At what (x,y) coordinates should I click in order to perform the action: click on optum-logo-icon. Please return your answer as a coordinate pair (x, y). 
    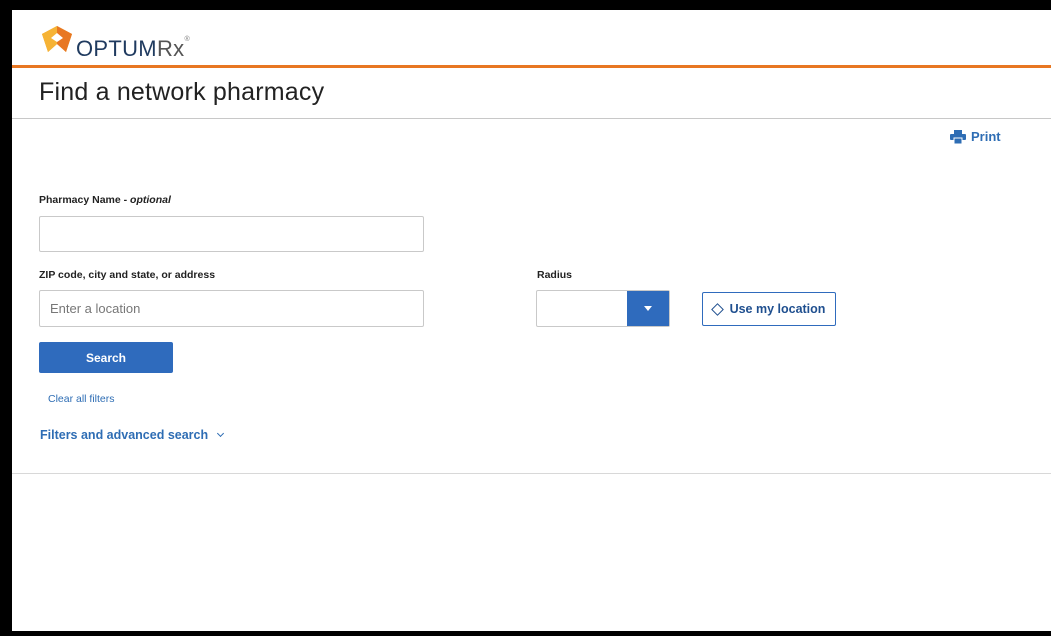
    Looking at the image, I should click on (57, 39).